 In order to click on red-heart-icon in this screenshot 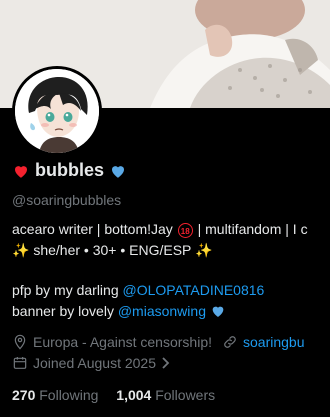, I will do `click(21, 171)`.